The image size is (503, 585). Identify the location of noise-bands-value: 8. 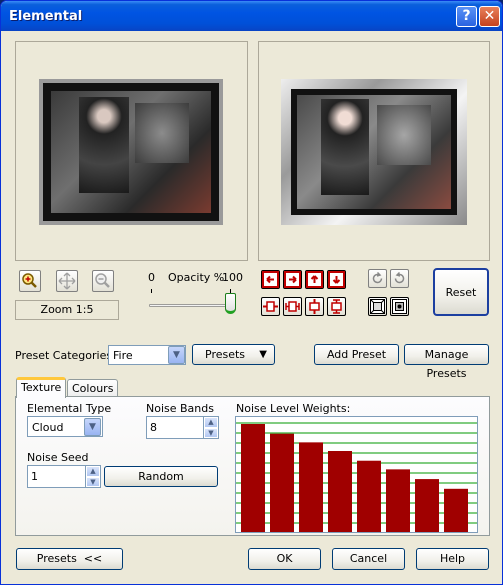
(153, 427).